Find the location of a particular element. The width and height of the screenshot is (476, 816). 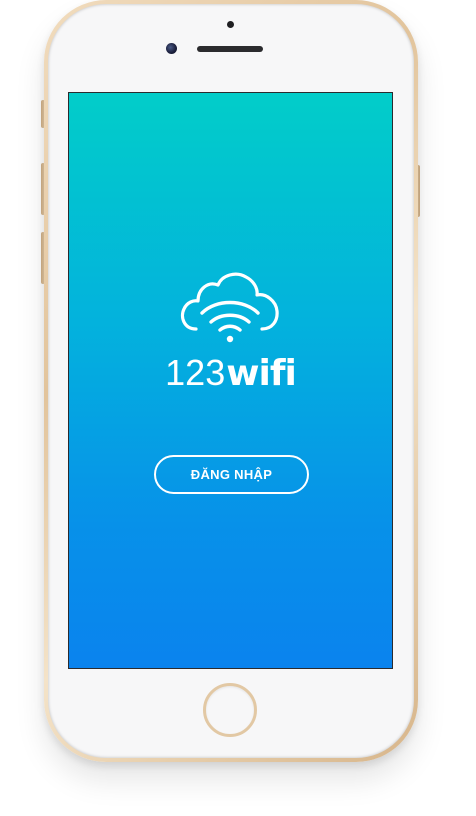

cloud-wifi-icon is located at coordinates (229, 307).